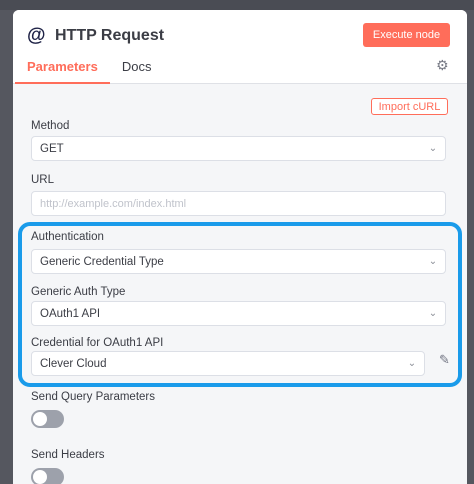 Image resolution: width=474 pixels, height=484 pixels. Describe the element at coordinates (228, 363) in the screenshot. I see `credential-select: Clever Cloud ⌄` at that location.